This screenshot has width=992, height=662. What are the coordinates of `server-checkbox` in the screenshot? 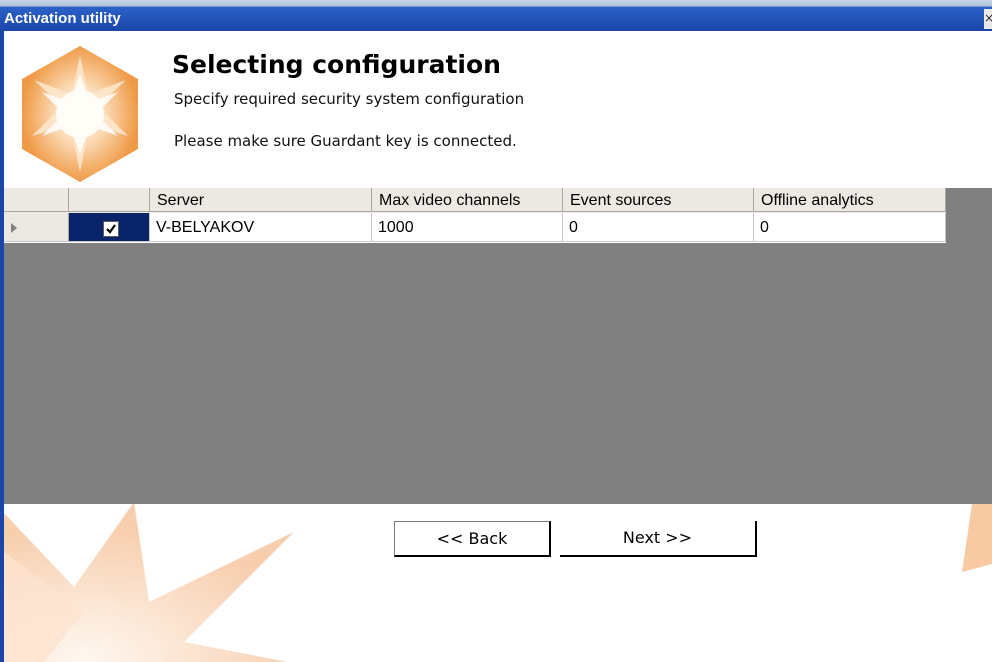 It's located at (111, 229).